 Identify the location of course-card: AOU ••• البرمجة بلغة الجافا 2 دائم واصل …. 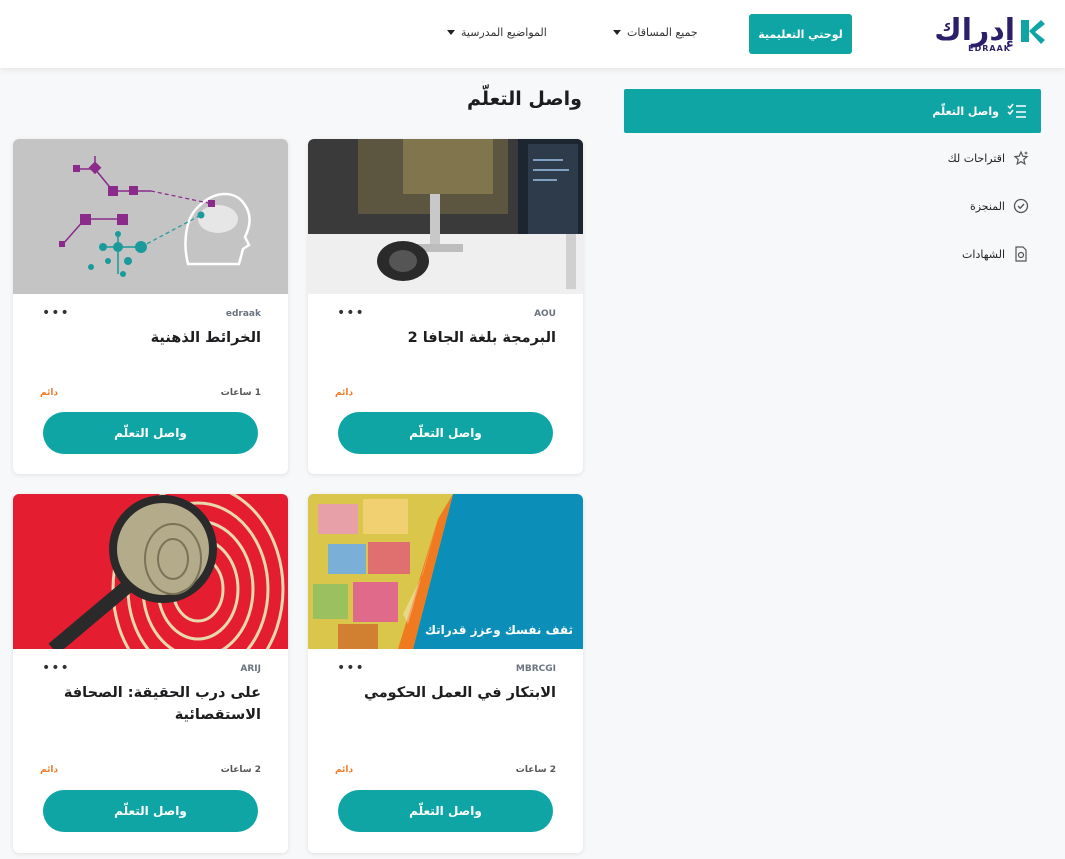
(445, 306).